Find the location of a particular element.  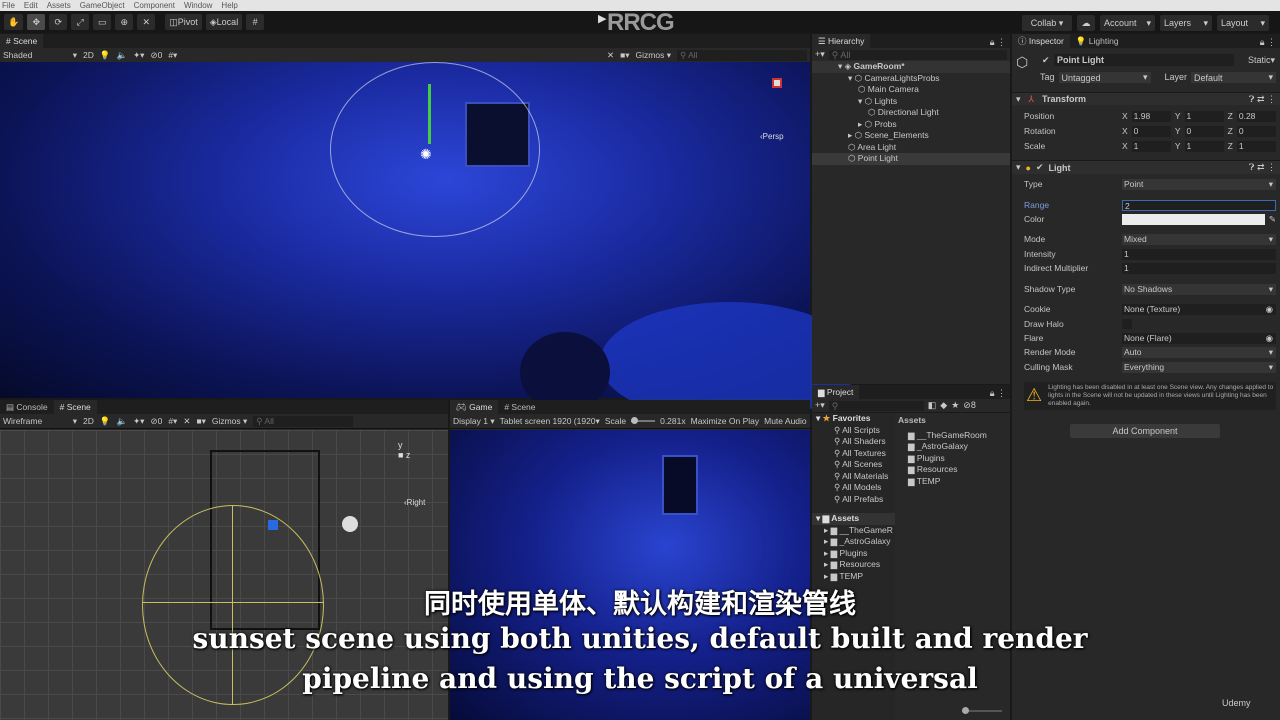

filter-type-icon: ◧ is located at coordinates (932, 405).